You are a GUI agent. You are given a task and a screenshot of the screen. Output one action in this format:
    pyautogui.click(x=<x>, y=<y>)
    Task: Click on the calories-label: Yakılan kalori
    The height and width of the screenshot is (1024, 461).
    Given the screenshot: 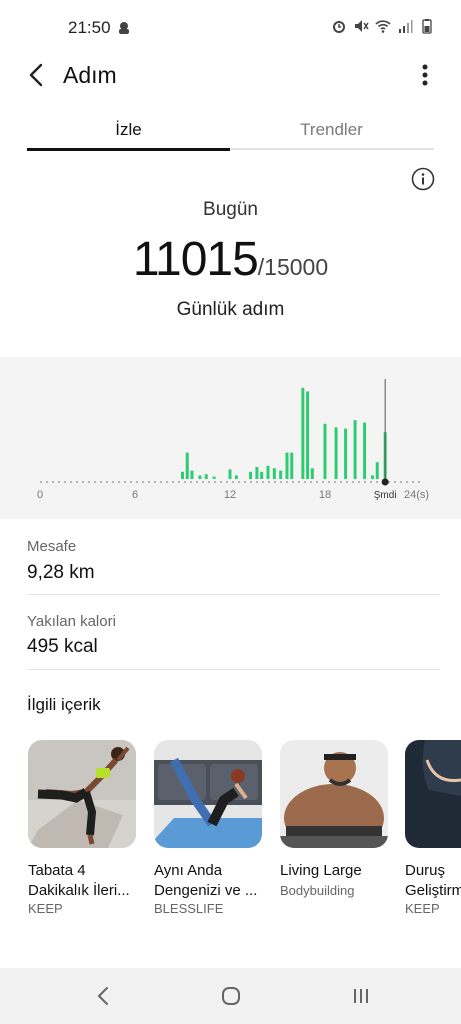 What is the action you would take?
    pyautogui.click(x=71, y=621)
    